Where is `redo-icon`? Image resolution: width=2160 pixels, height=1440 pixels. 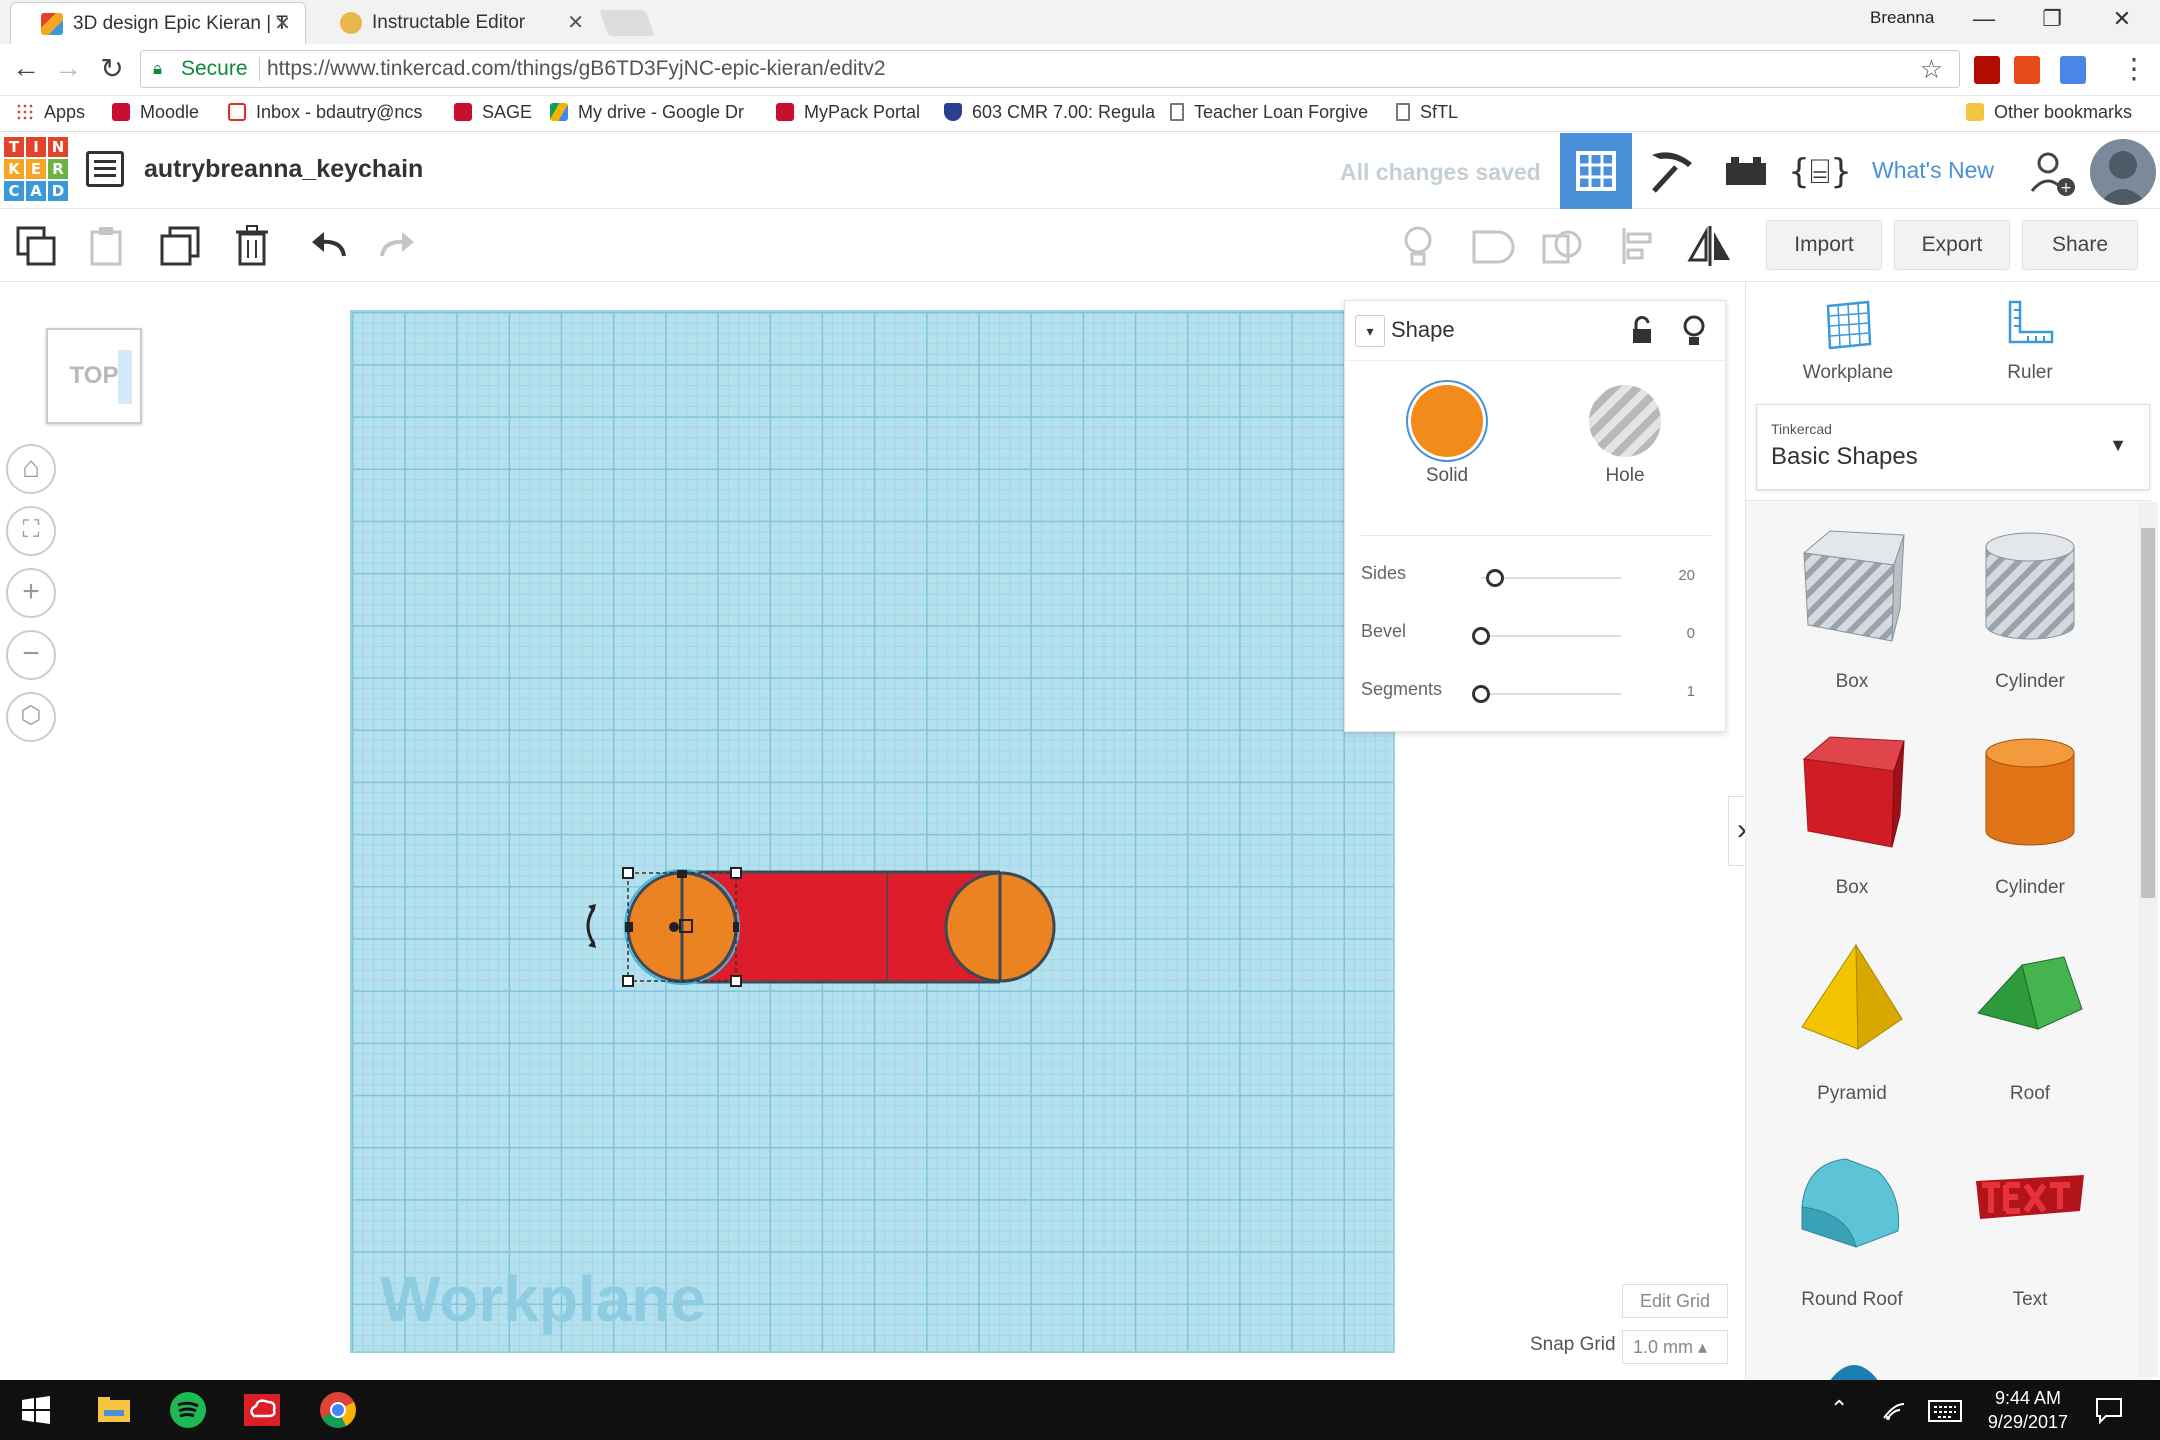 redo-icon is located at coordinates (398, 246).